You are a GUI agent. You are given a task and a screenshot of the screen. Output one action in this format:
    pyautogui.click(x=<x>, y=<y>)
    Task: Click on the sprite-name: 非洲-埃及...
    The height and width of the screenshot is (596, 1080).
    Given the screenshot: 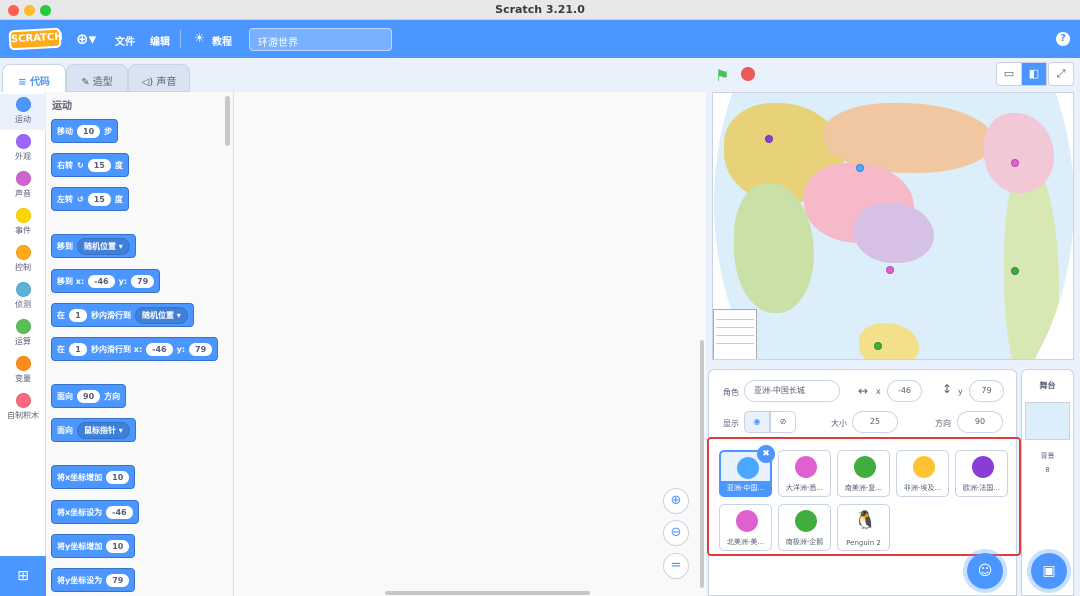 What is the action you would take?
    pyautogui.click(x=922, y=488)
    